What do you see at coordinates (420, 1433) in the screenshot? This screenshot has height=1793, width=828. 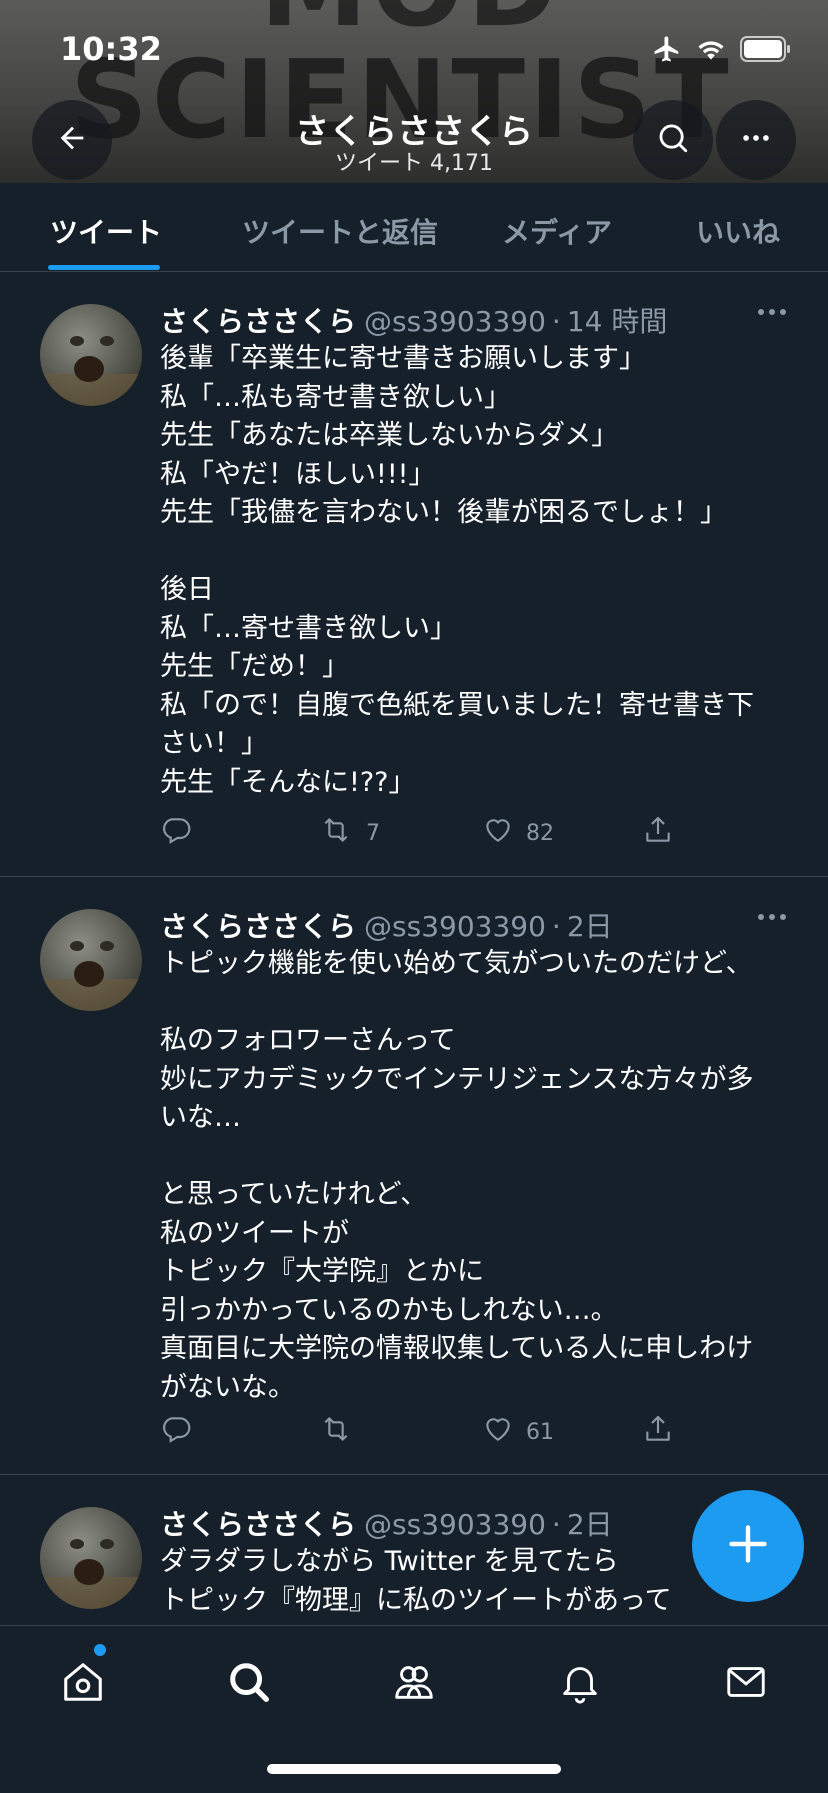 I see `tweet-actions: 61` at bounding box center [420, 1433].